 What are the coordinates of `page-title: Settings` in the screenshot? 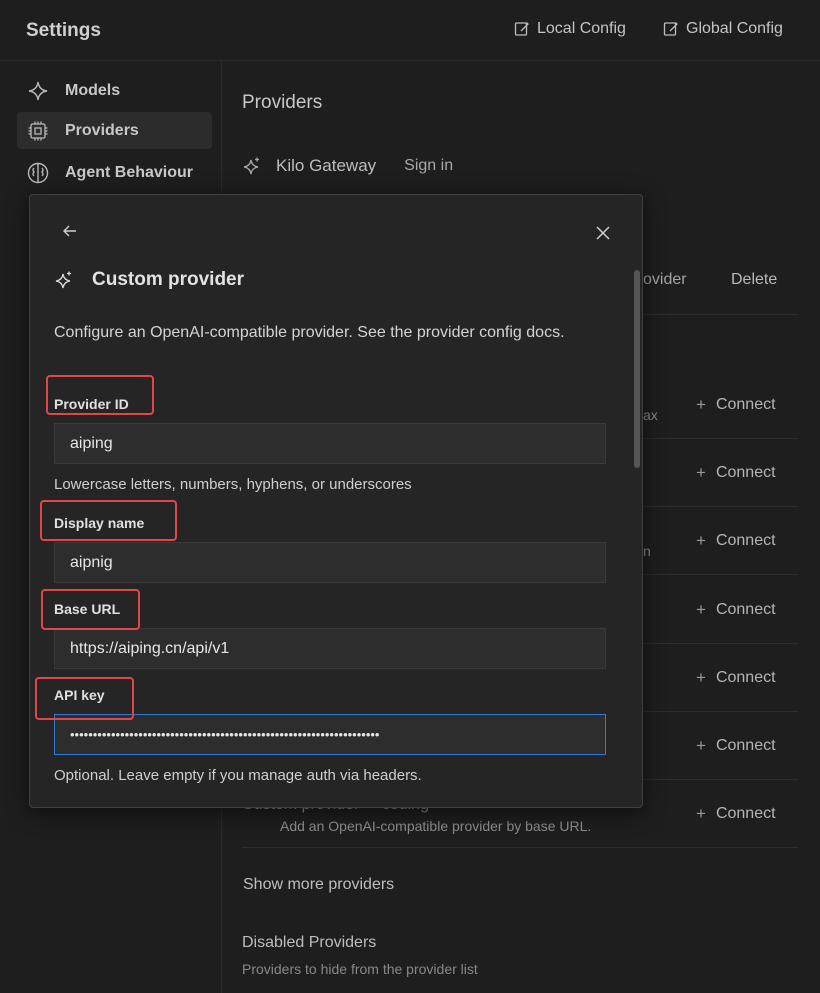 It's located at (63, 30).